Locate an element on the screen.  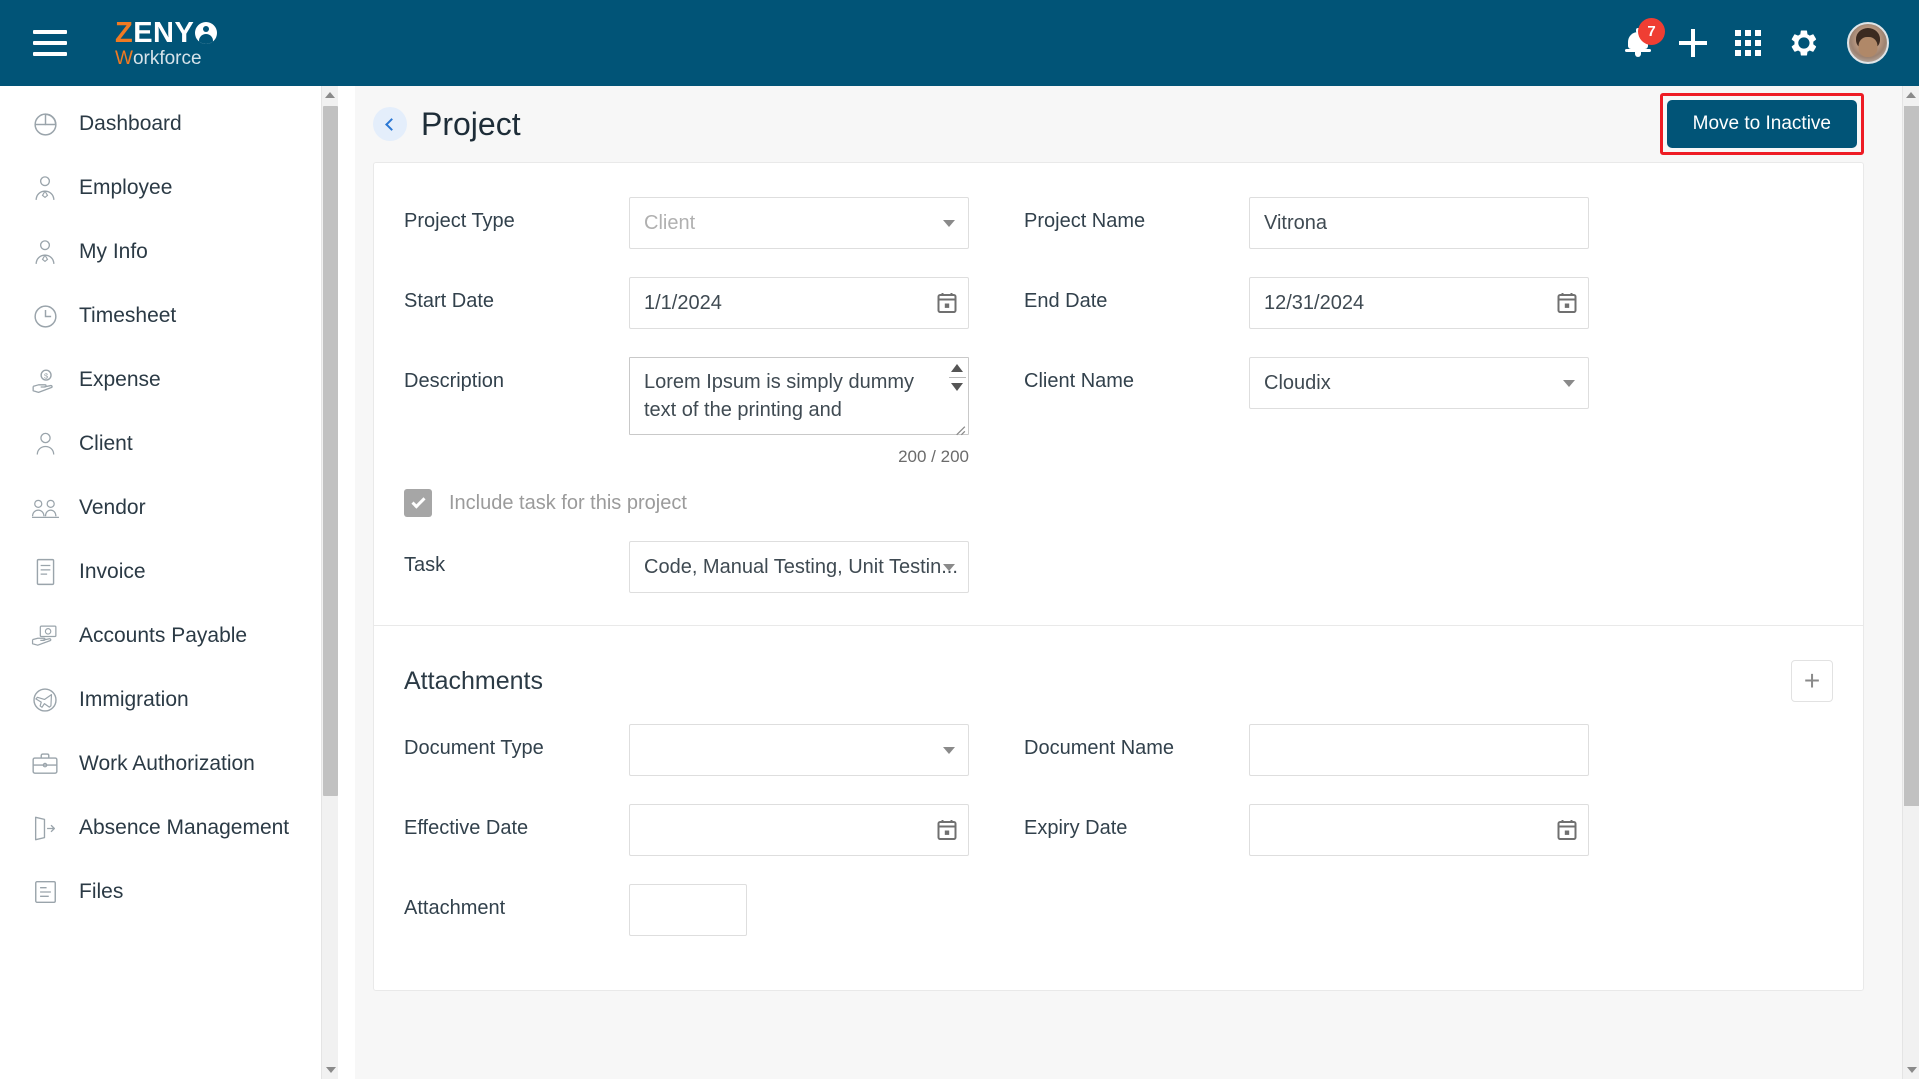
sidebar-item-label: Accounts Payable is located at coordinates (163, 635).